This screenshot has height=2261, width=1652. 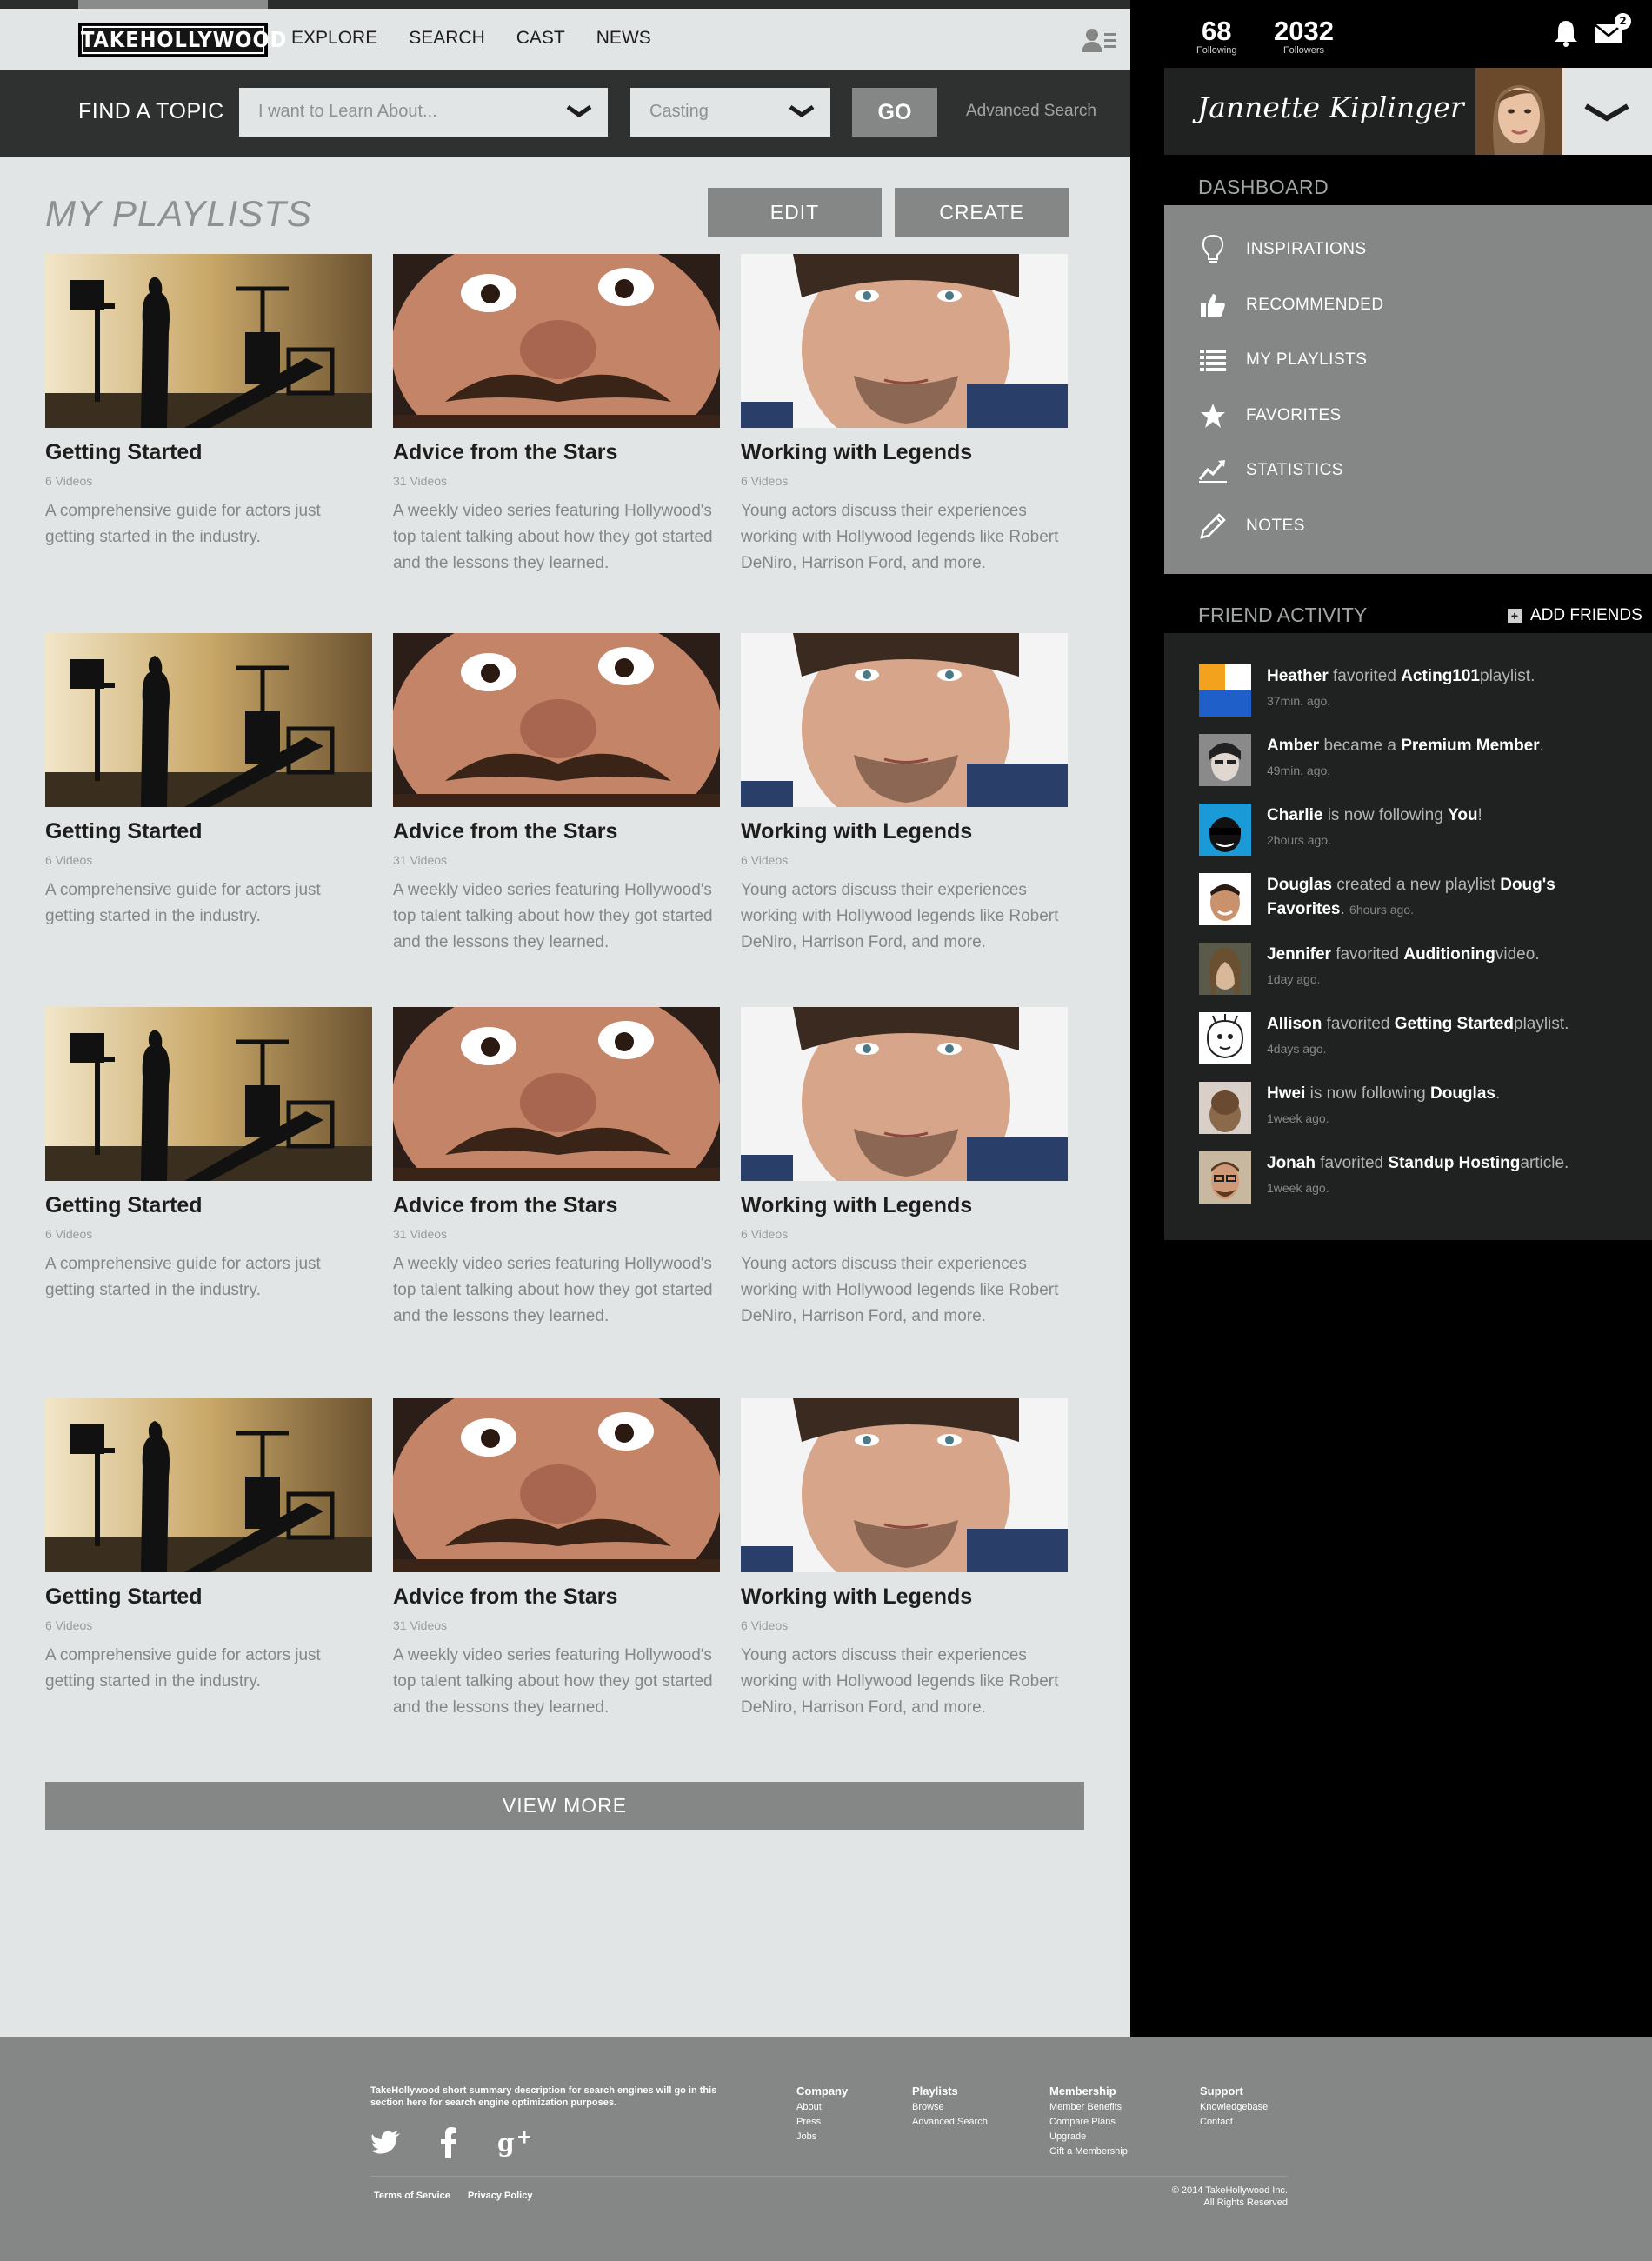 I want to click on footer-link: Upgrade, so click(x=1088, y=2137).